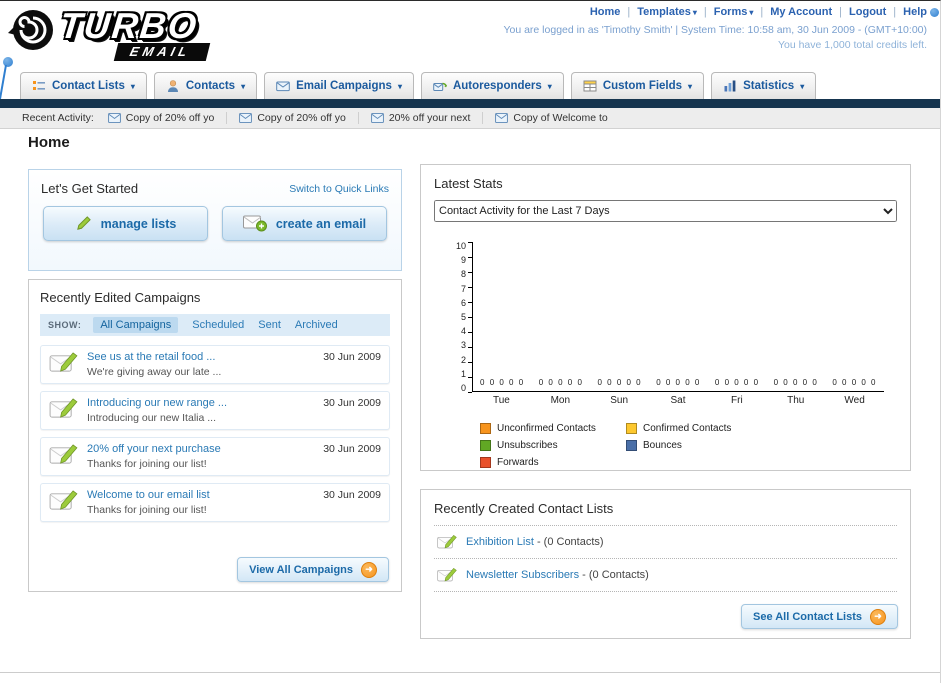  I want to click on app-logo: TURBO EMAIL, so click(143, 34).